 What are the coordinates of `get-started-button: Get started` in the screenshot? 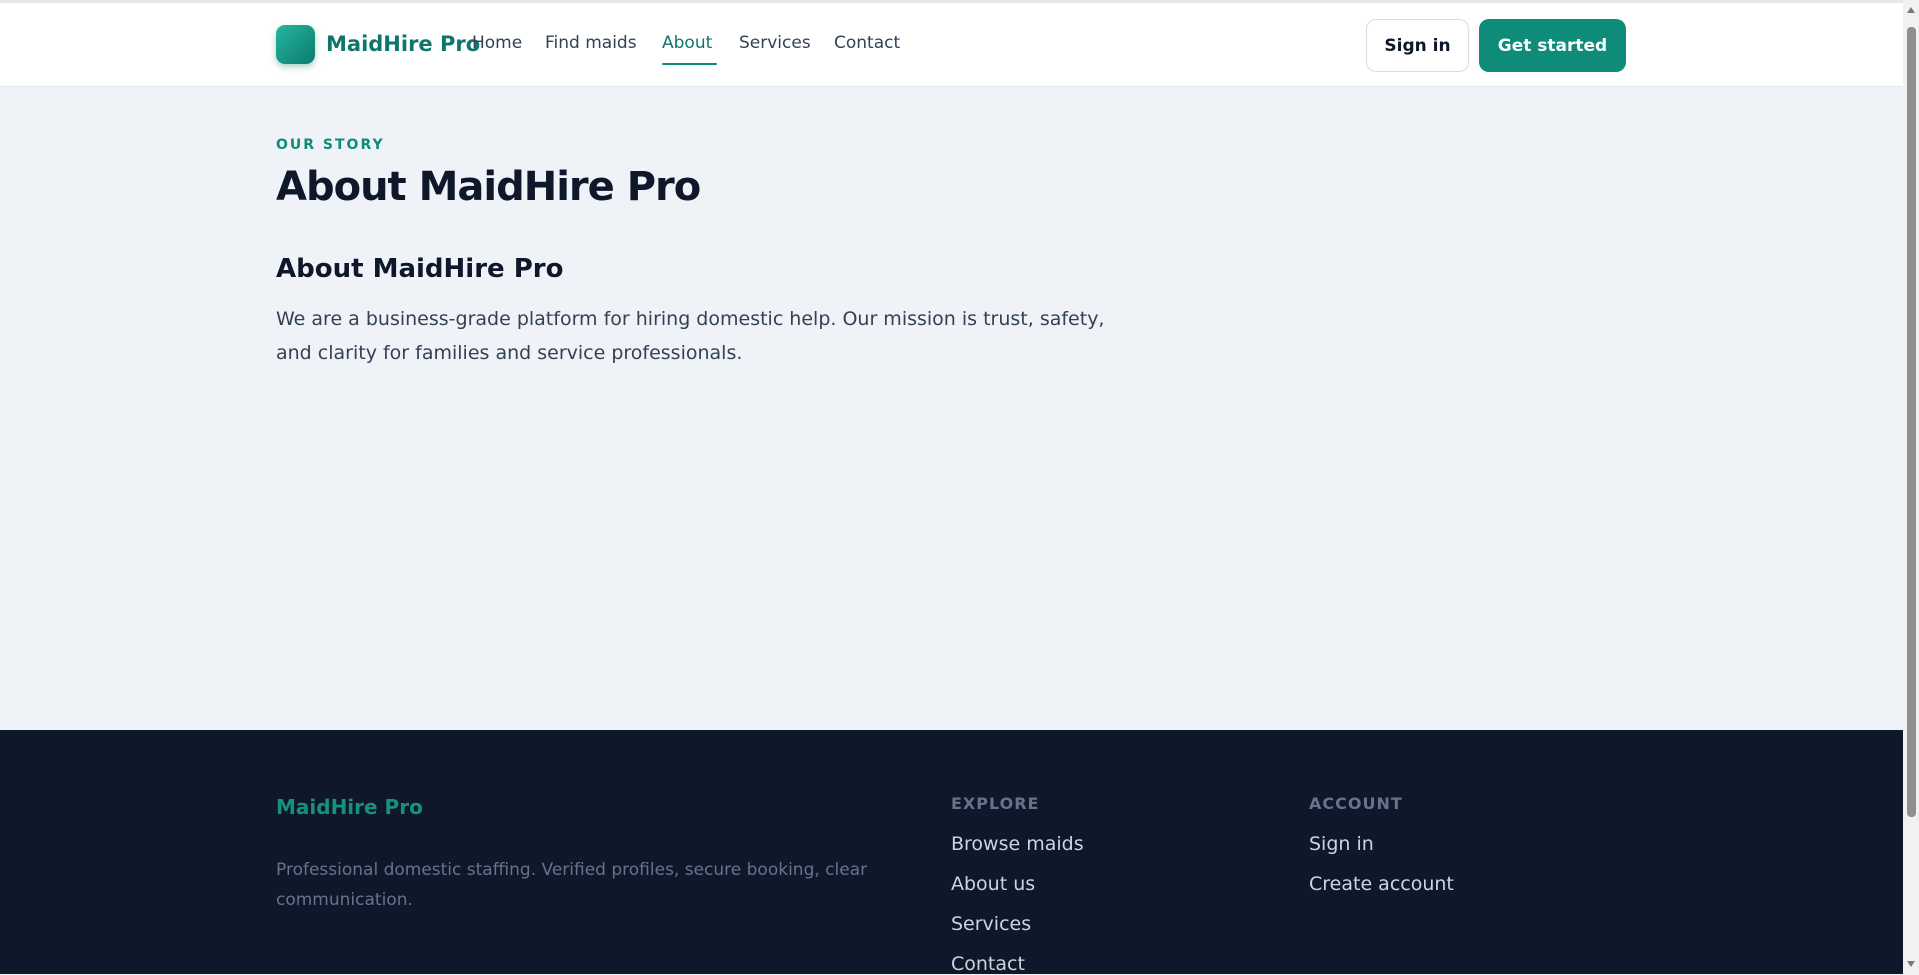 It's located at (1552, 45).